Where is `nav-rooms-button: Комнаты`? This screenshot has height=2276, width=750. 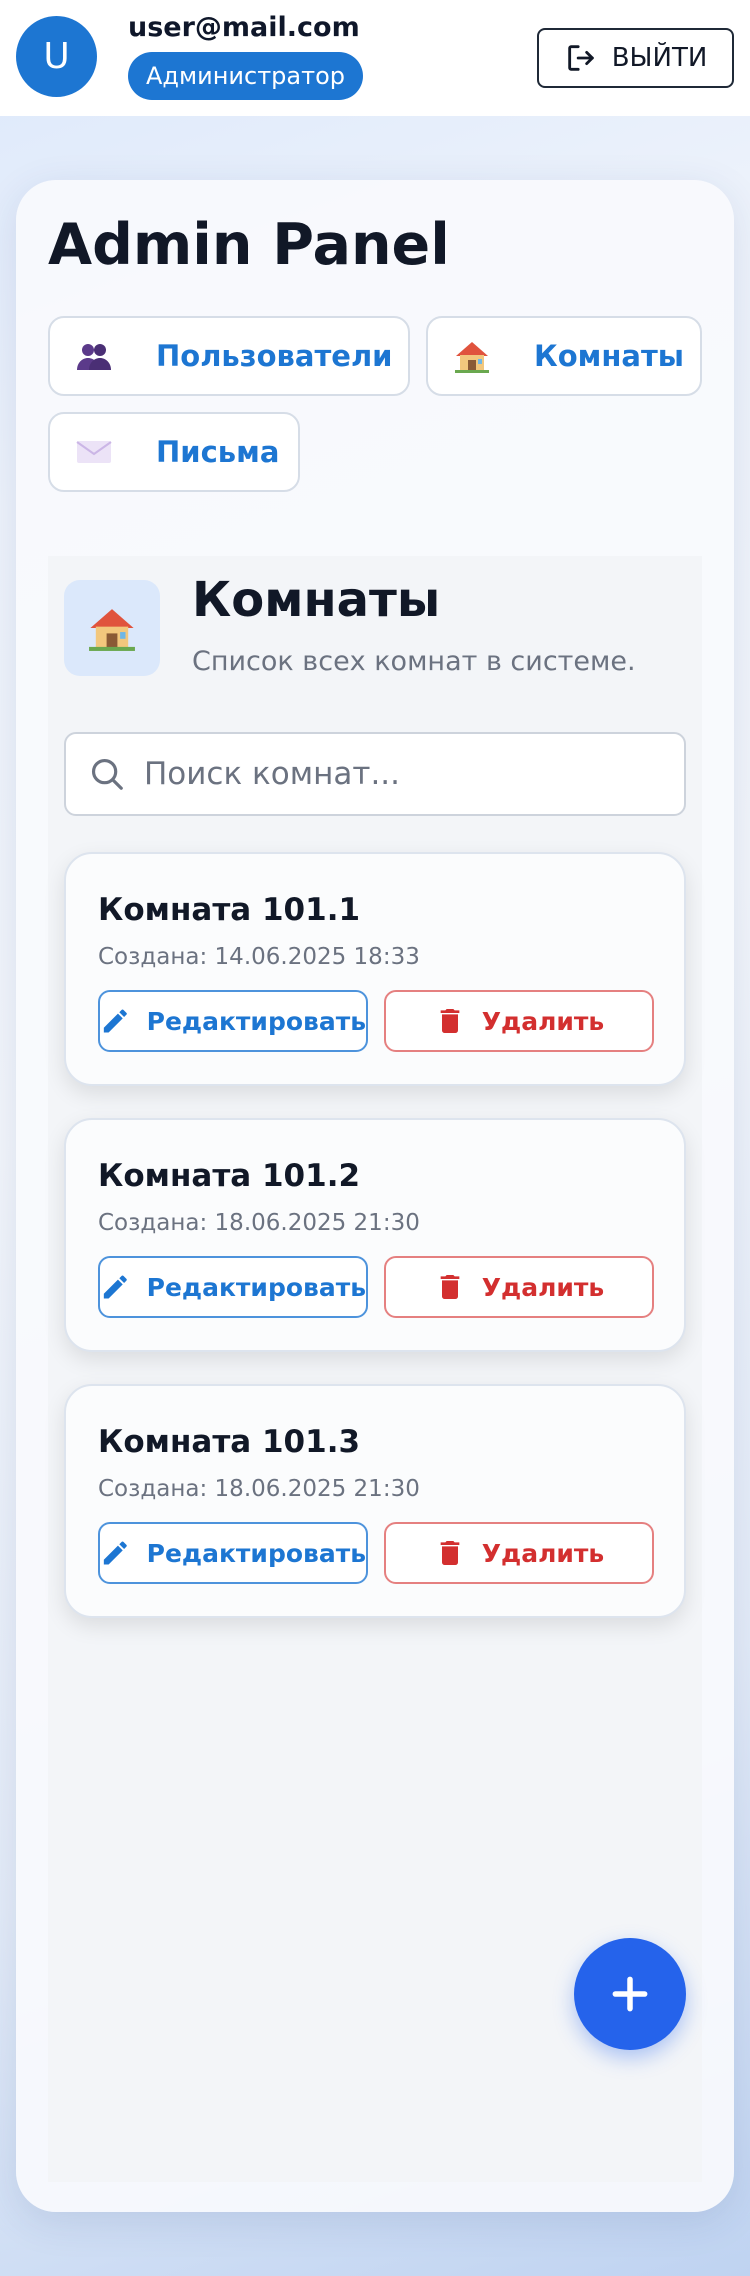
nav-rooms-button: Комнаты is located at coordinates (564, 356).